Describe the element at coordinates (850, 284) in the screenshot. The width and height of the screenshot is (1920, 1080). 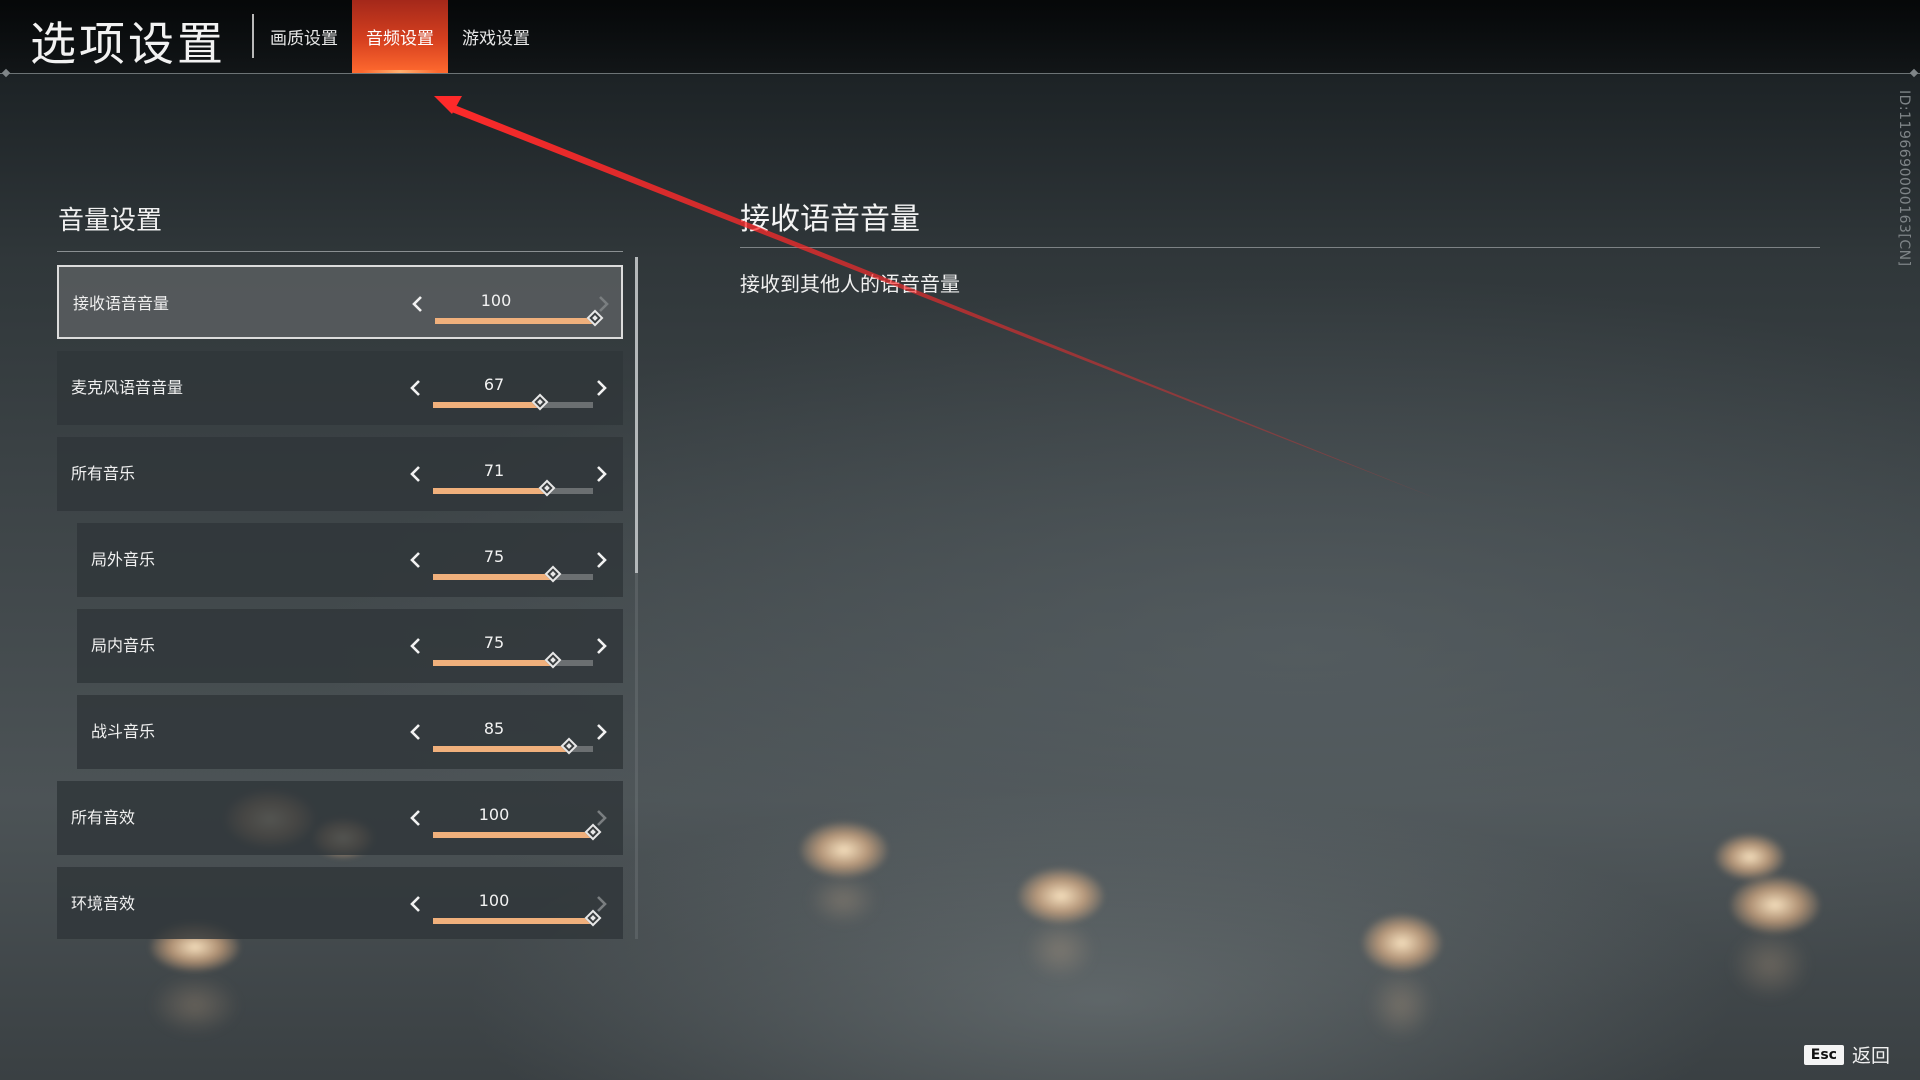
I see `detail-description: 接收到其他人的语音音量` at that location.